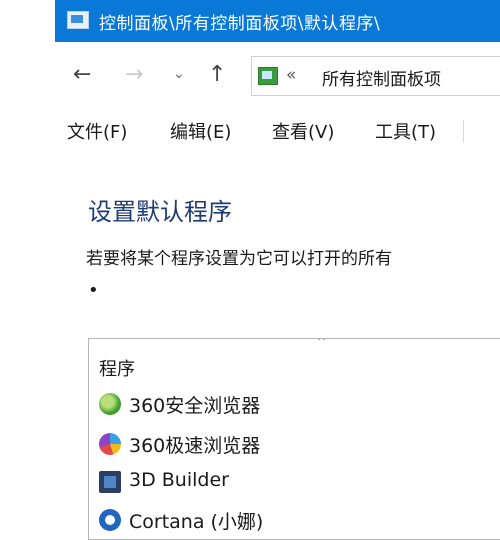  I want to click on forward-arrow-icon: →, so click(134, 74).